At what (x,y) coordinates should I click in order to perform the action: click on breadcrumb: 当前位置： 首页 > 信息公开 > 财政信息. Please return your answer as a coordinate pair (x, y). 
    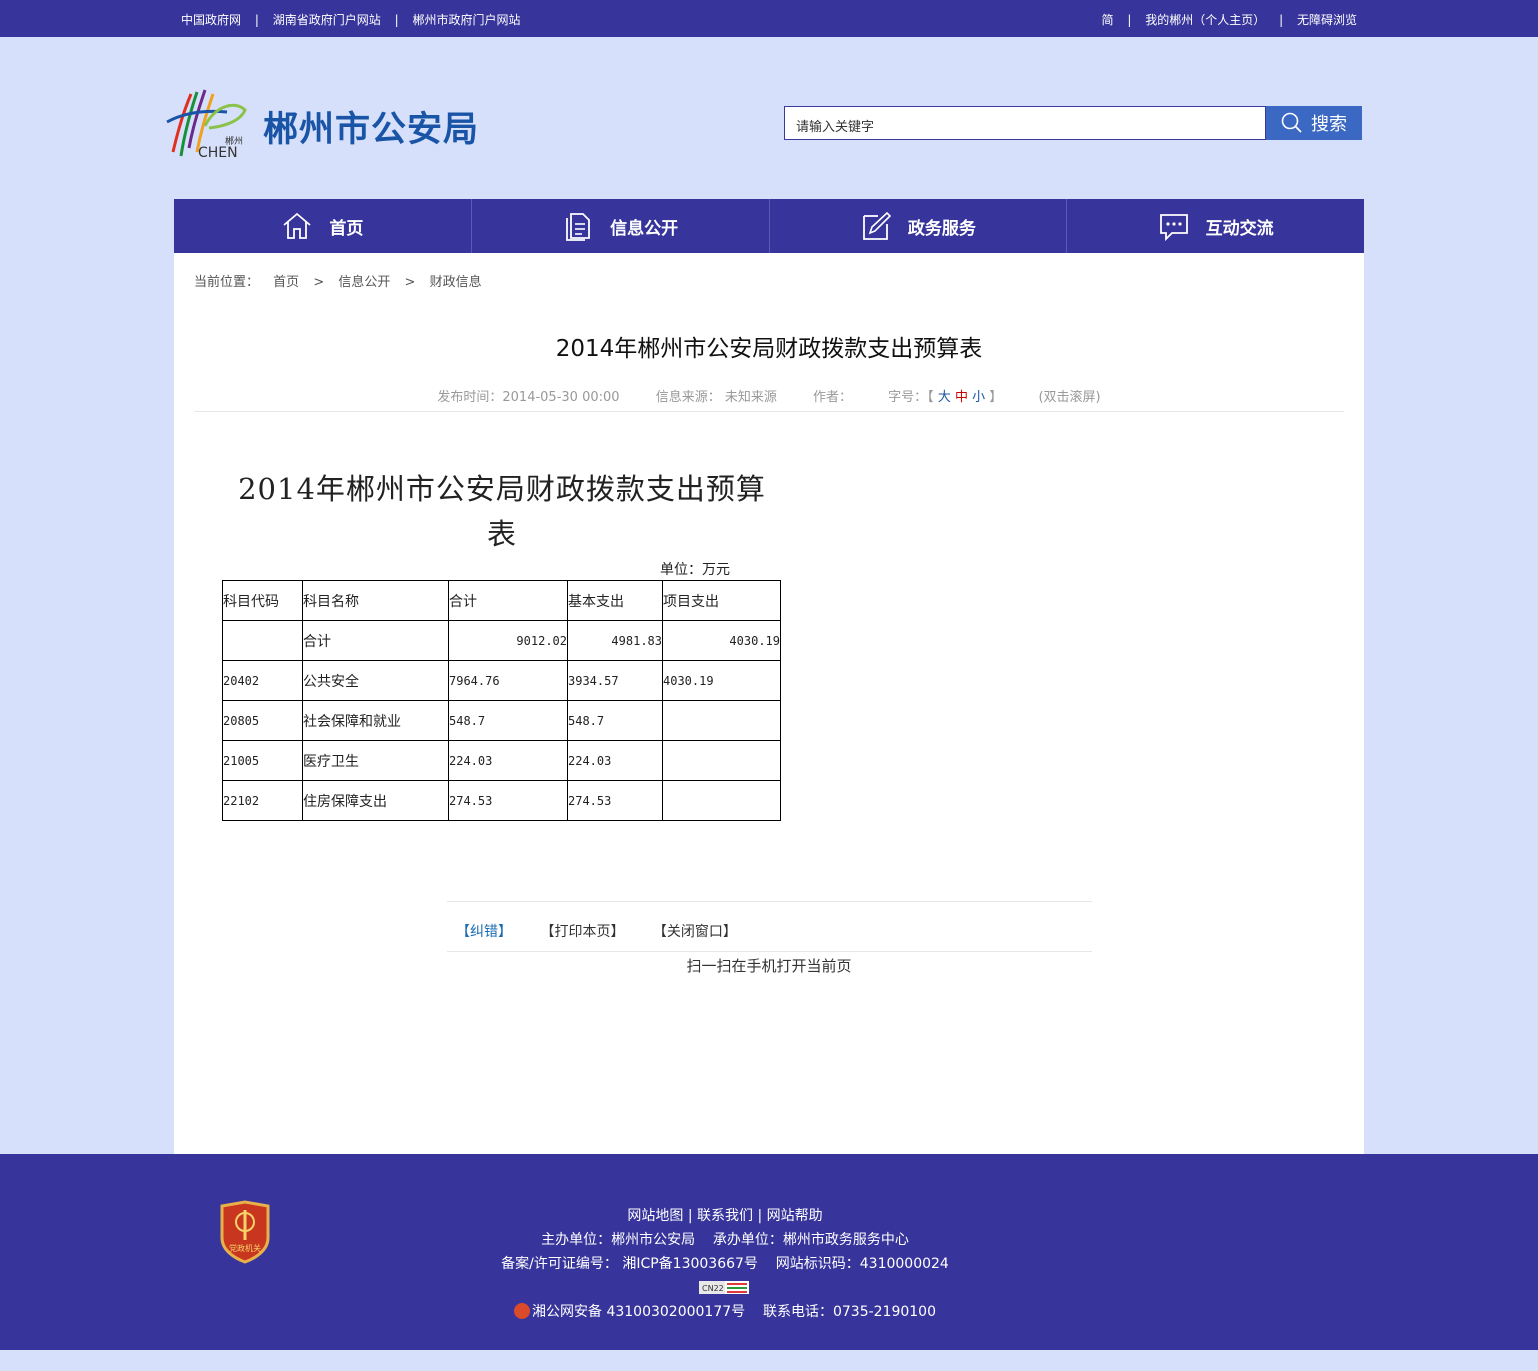
    Looking at the image, I should click on (338, 280).